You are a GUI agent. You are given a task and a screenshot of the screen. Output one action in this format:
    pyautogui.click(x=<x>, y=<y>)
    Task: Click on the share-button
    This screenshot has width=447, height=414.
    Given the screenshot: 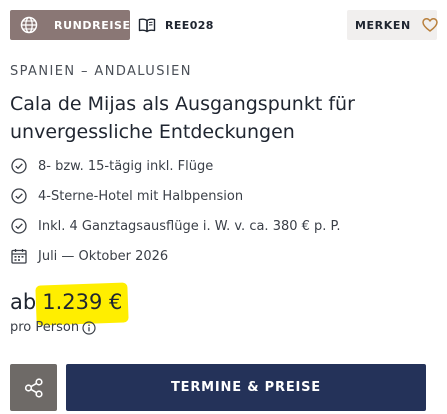 What is the action you would take?
    pyautogui.click(x=33, y=387)
    